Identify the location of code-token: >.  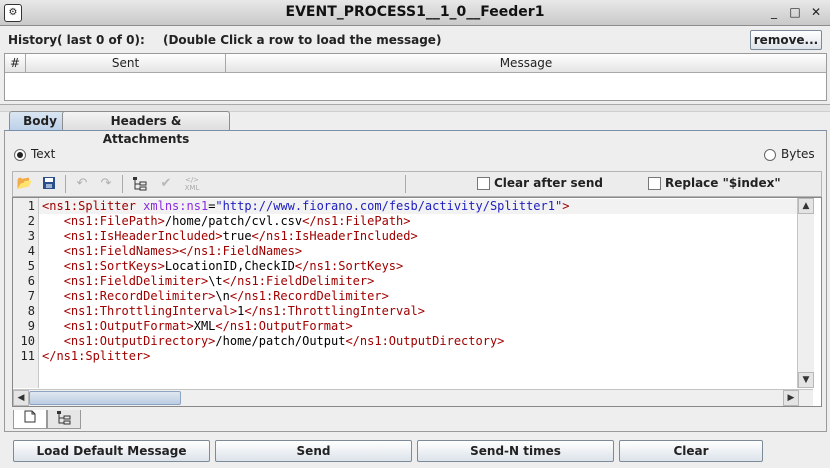
(566, 206).